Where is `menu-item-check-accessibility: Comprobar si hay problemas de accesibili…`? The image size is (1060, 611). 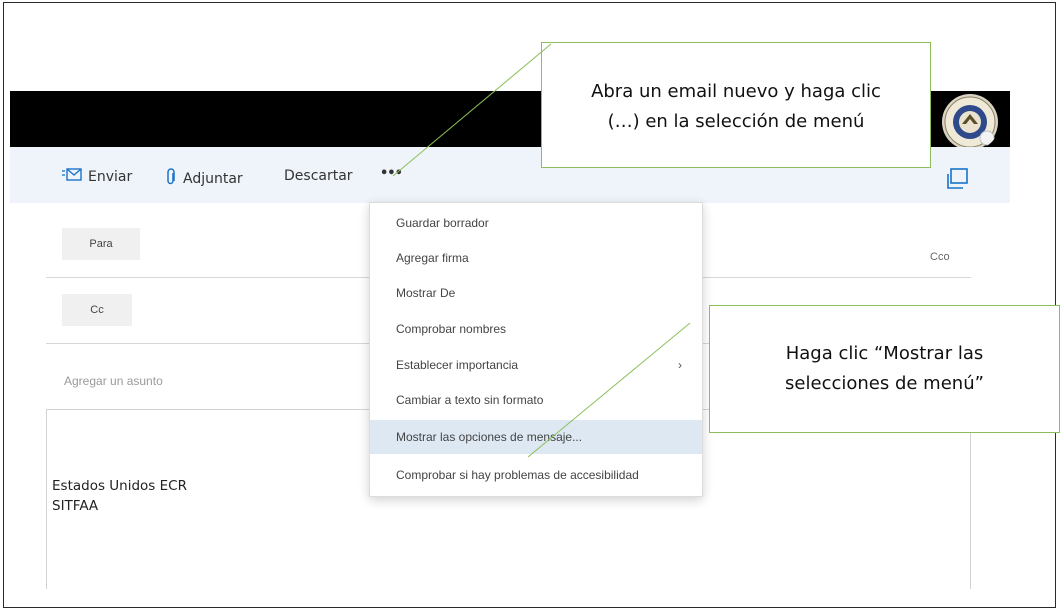
menu-item-check-accessibility: Comprobar si hay problemas de accesibili… is located at coordinates (536, 475).